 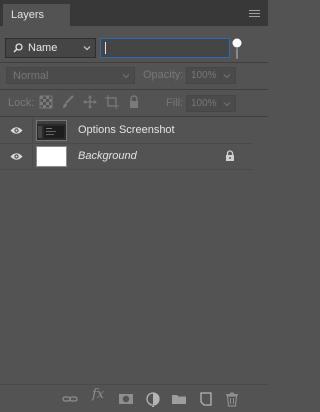 I want to click on lock-label: Lock:, so click(x=21, y=103).